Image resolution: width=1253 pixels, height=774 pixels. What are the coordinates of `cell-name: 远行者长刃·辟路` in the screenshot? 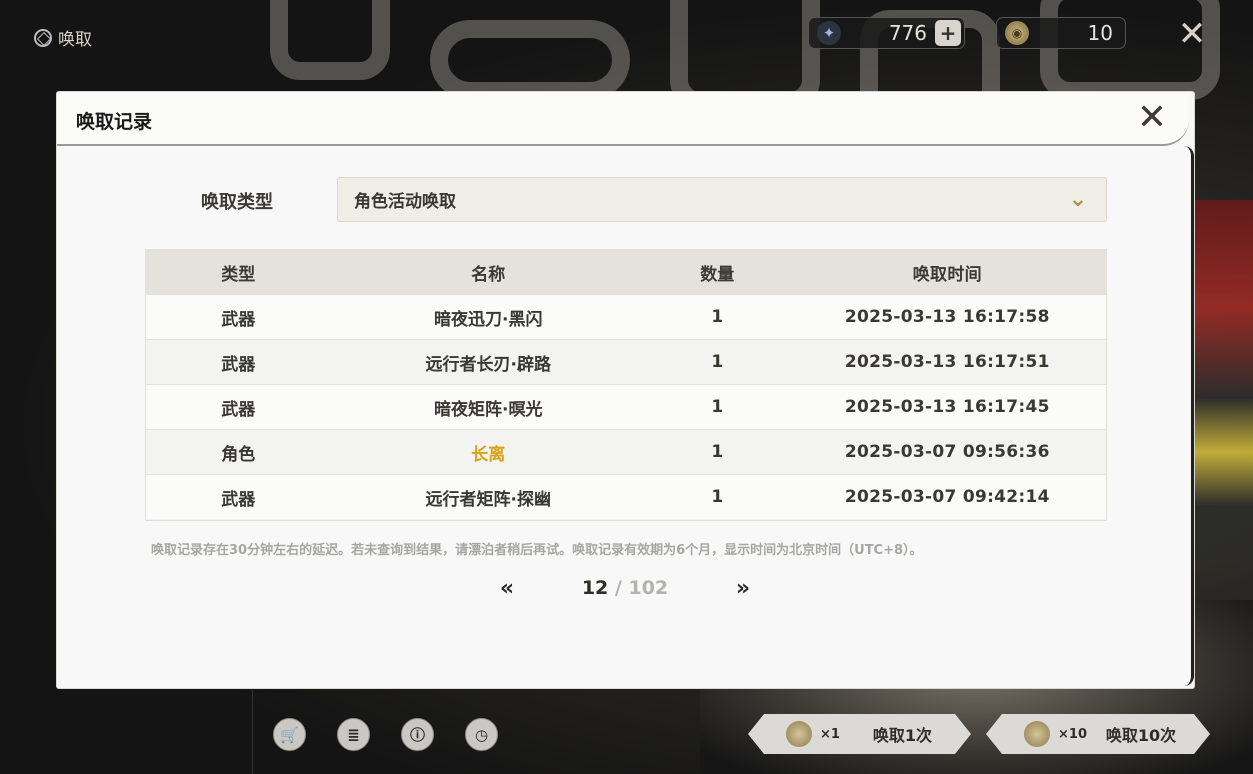 It's located at (488, 364).